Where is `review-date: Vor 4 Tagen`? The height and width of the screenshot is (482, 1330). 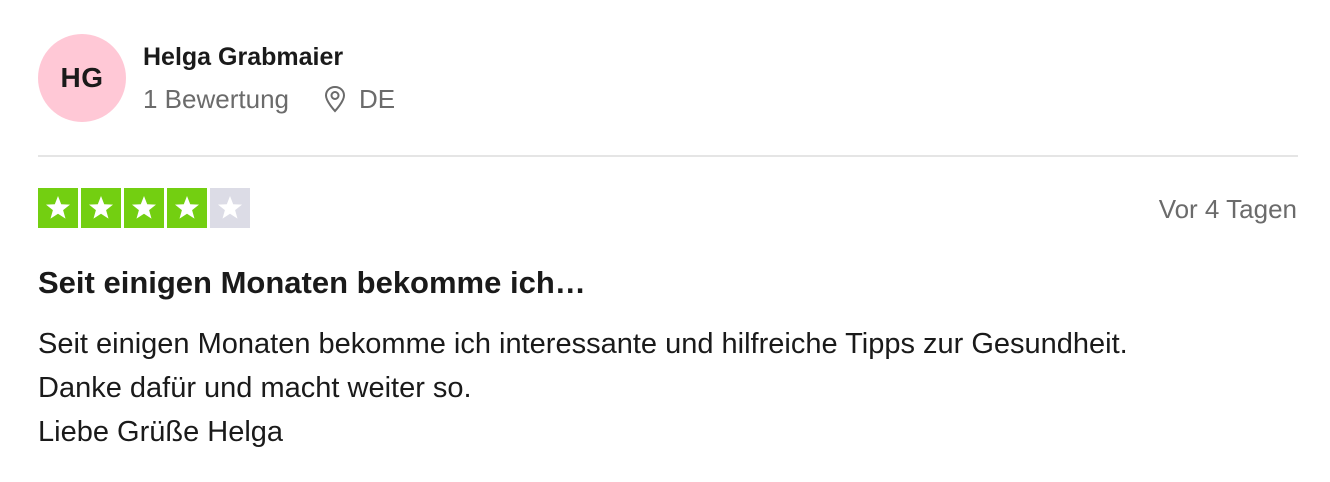 review-date: Vor 4 Tagen is located at coordinates (1227, 209).